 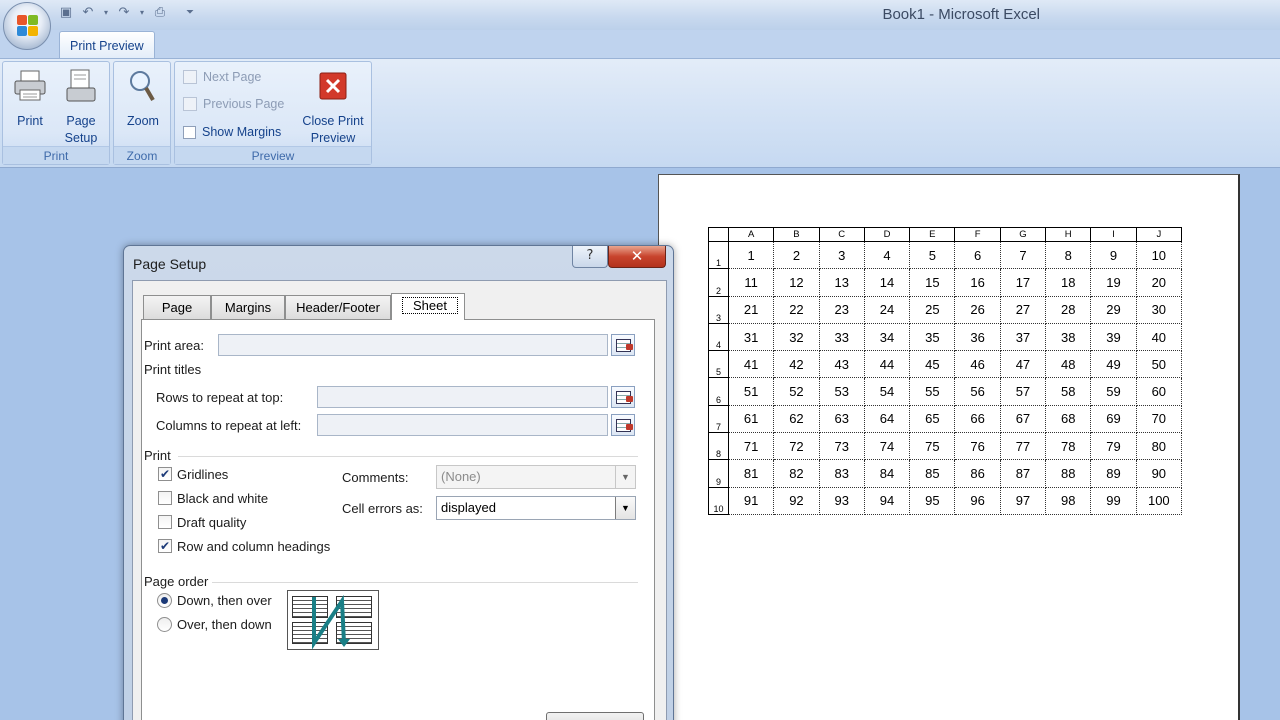 I want to click on help-icon: ?, so click(x=590, y=255).